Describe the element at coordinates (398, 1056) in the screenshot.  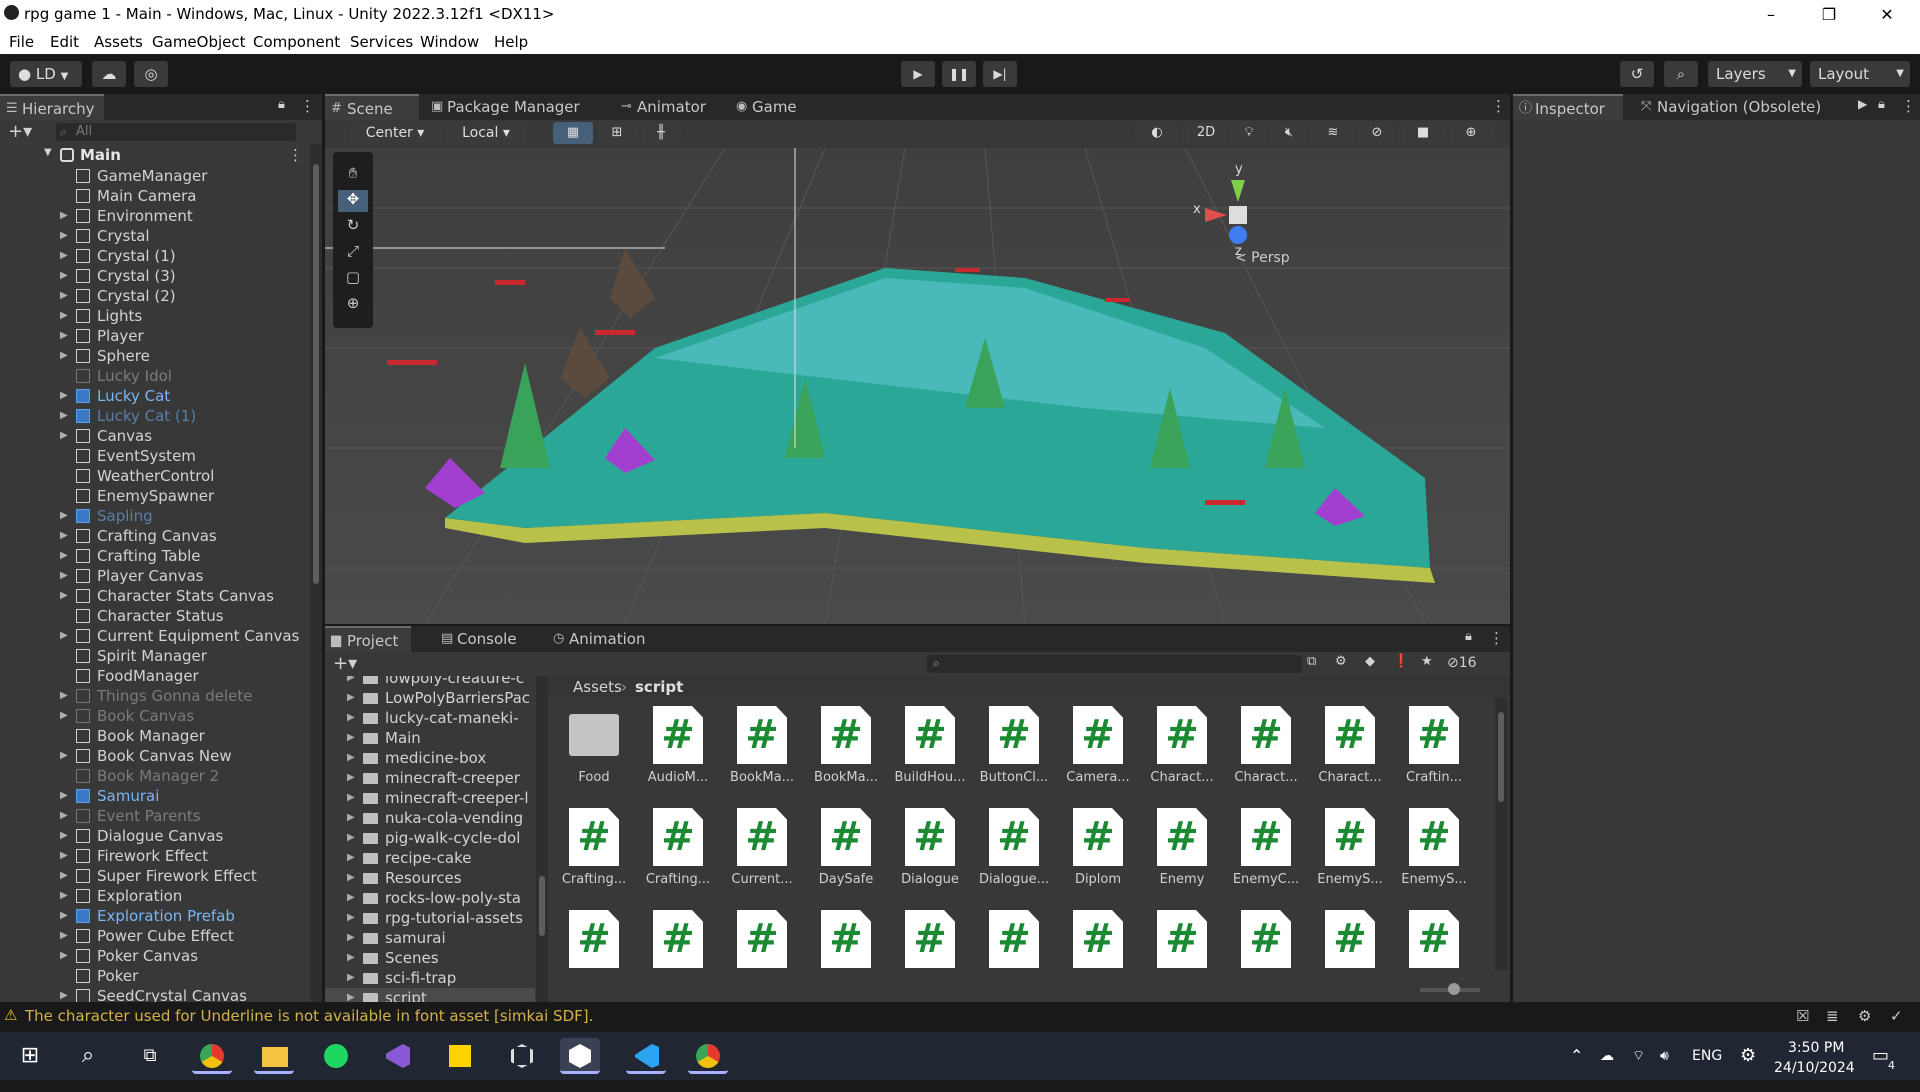
I see `visual-studio-icon` at that location.